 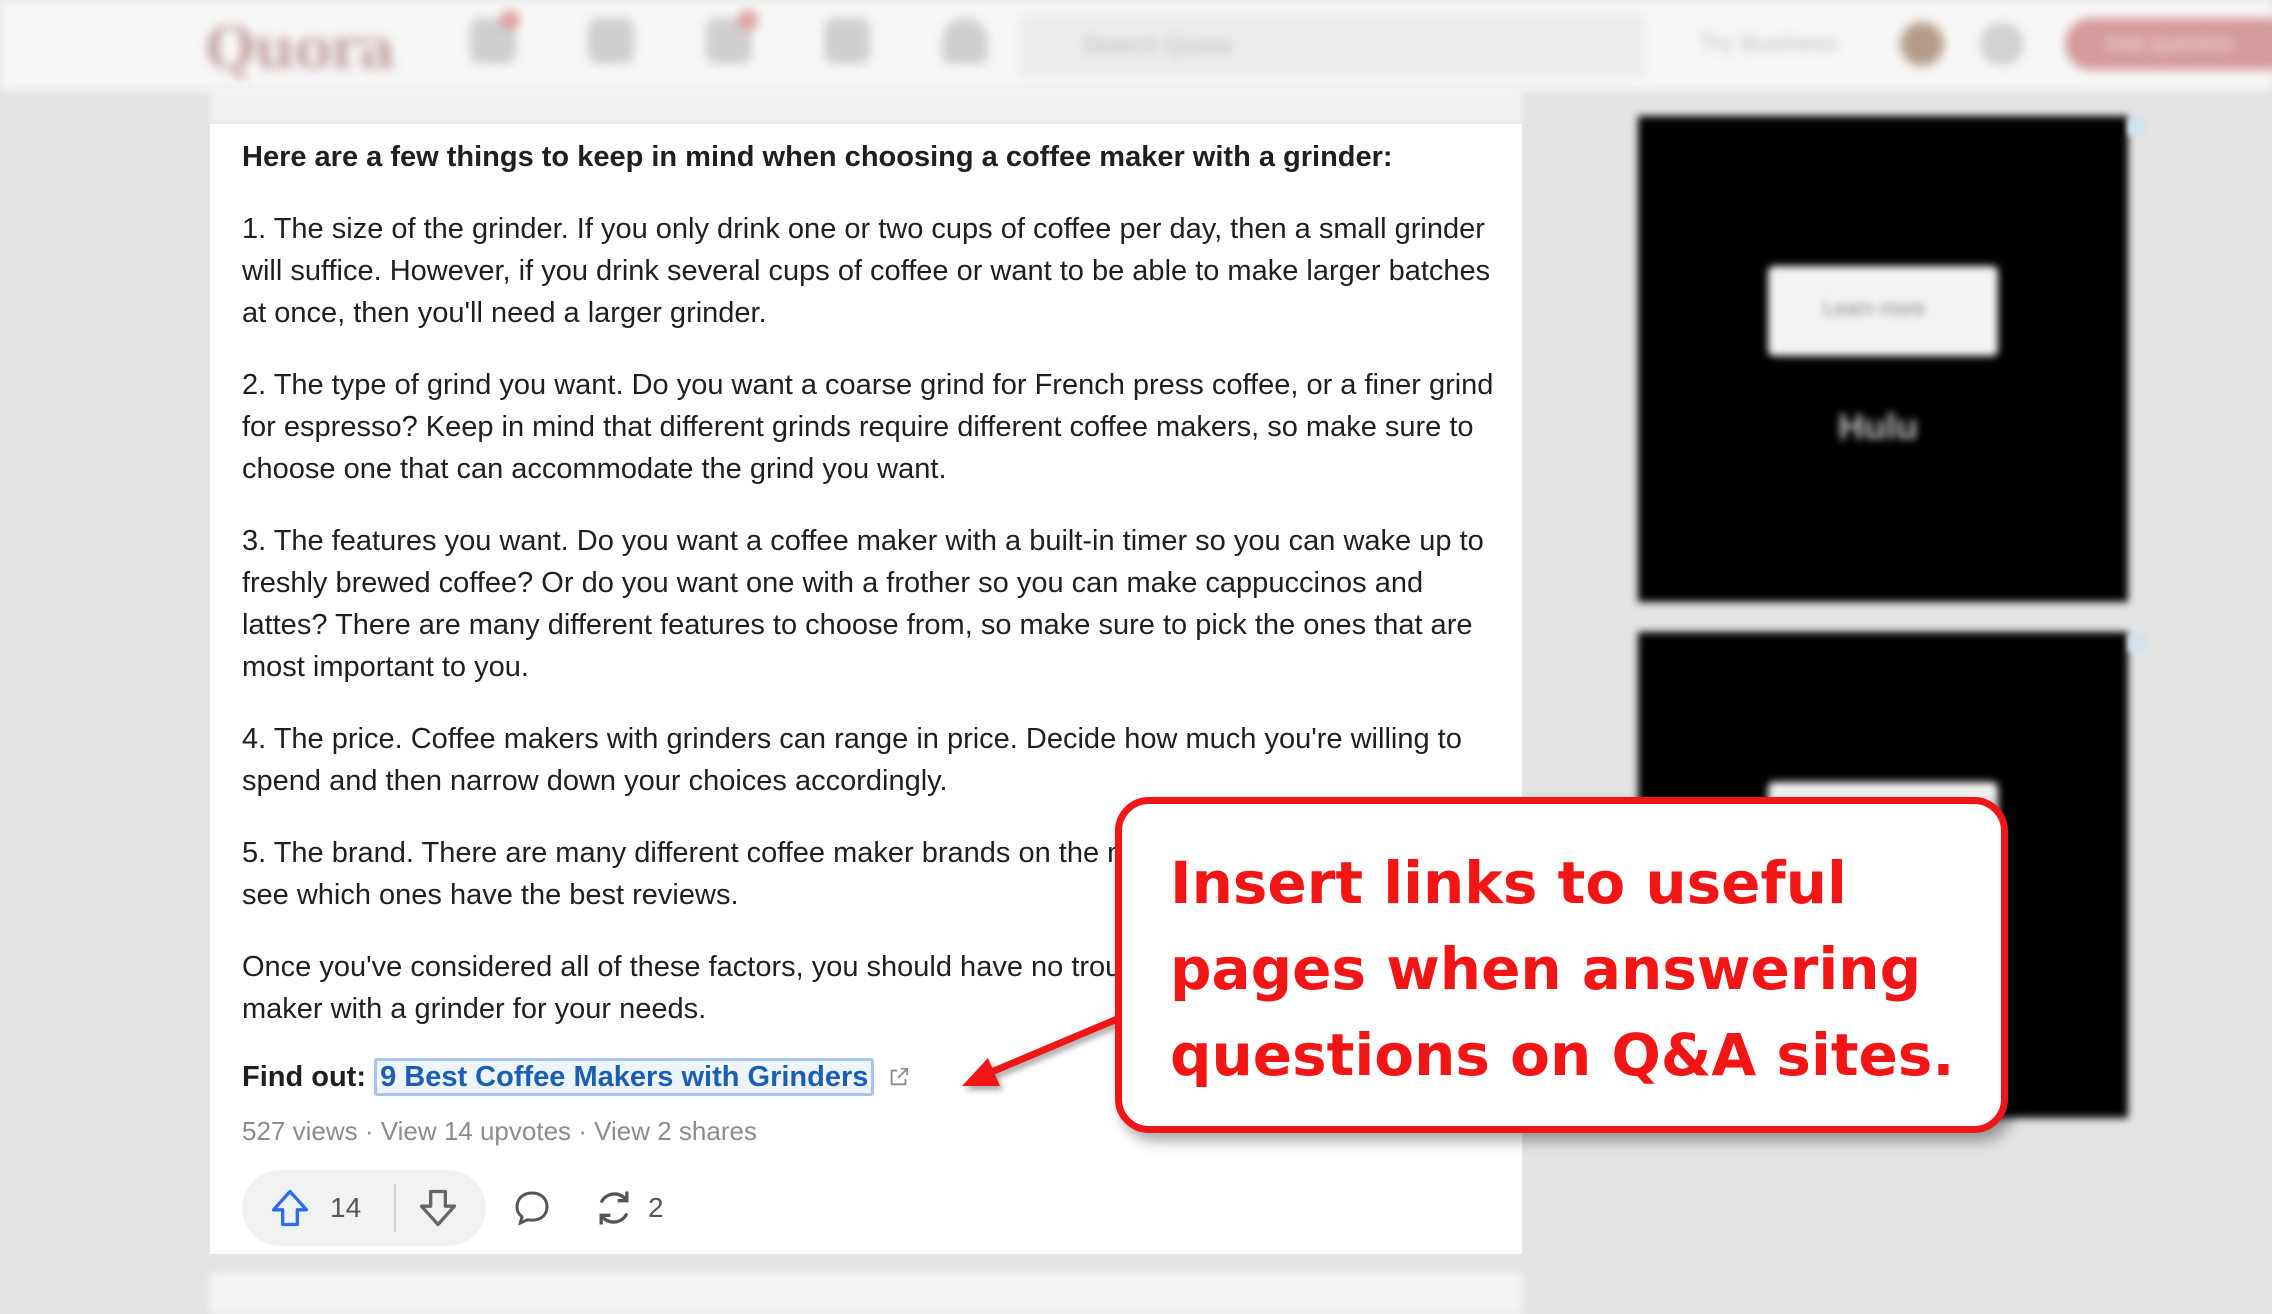 I want to click on ad-learn-more-button: Learn more, so click(x=1883, y=311).